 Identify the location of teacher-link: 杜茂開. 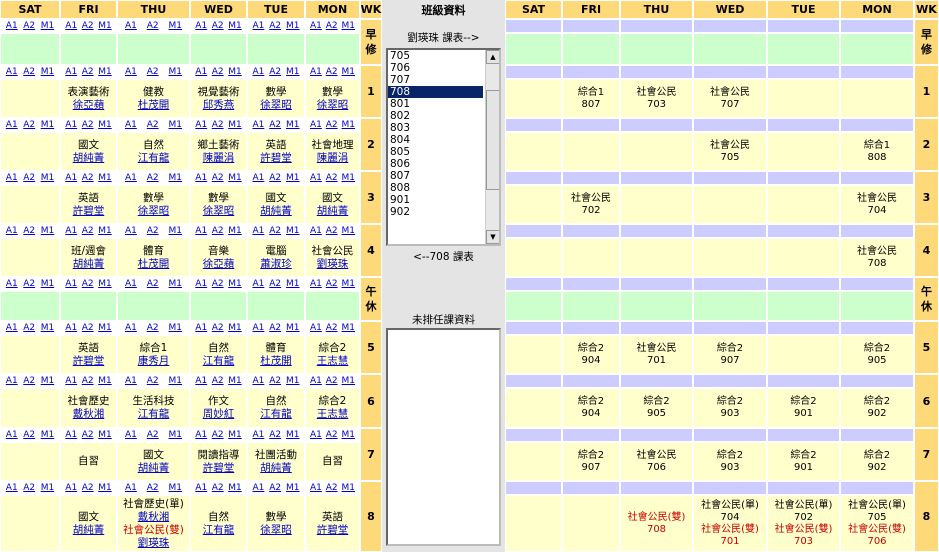
(154, 264).